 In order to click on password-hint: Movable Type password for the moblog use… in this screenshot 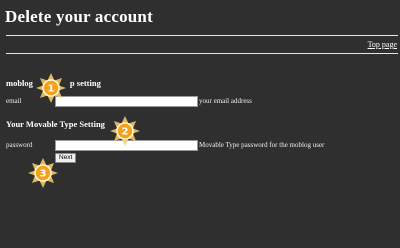, I will do `click(262, 145)`.